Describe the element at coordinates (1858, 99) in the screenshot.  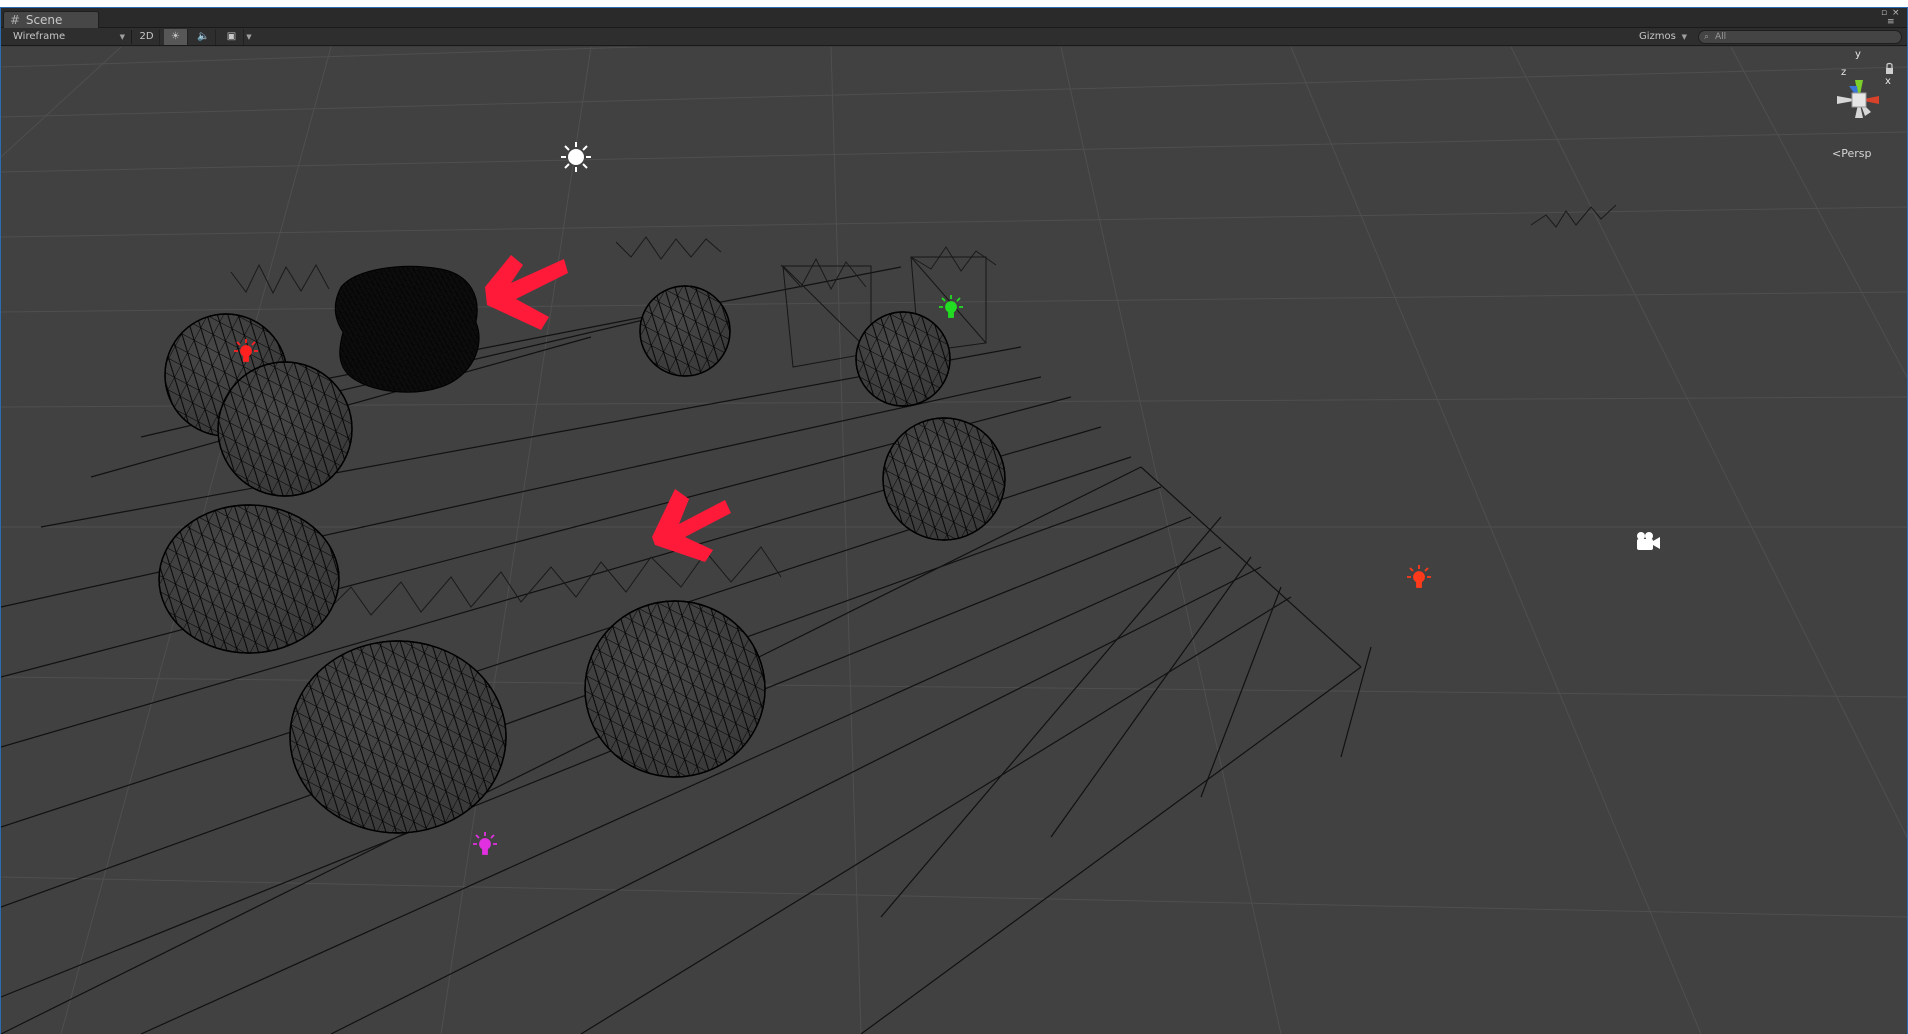
I see `orientation-gizmo` at that location.